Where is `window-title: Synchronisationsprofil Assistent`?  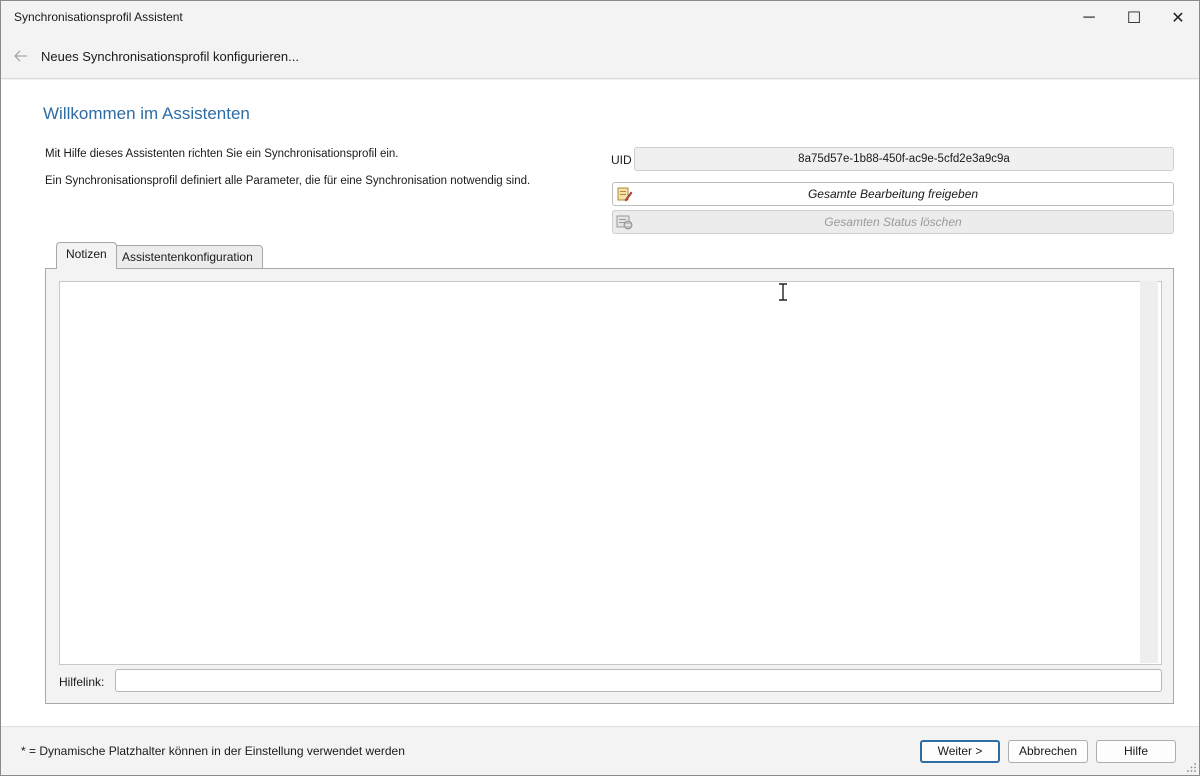 window-title: Synchronisationsprofil Assistent is located at coordinates (98, 17).